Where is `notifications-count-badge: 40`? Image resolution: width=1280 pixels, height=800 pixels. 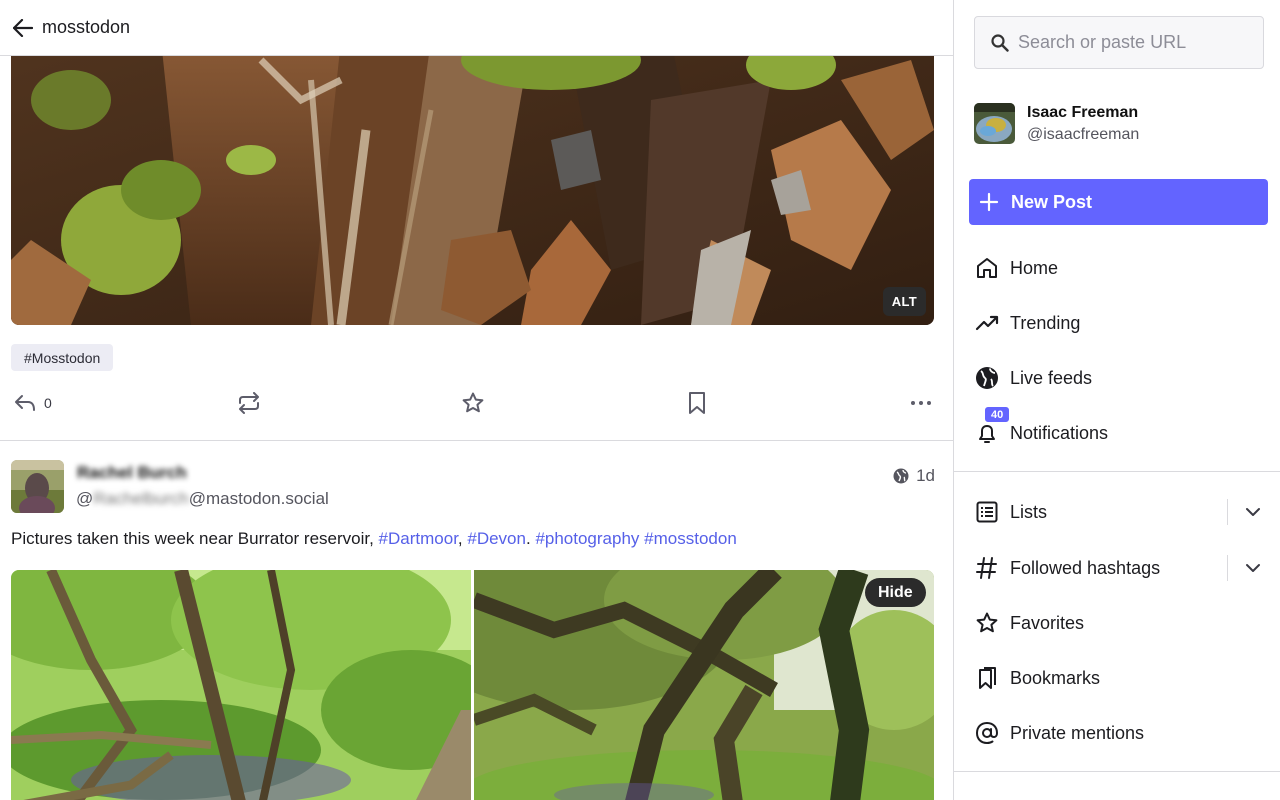
notifications-count-badge: 40 is located at coordinates (997, 414).